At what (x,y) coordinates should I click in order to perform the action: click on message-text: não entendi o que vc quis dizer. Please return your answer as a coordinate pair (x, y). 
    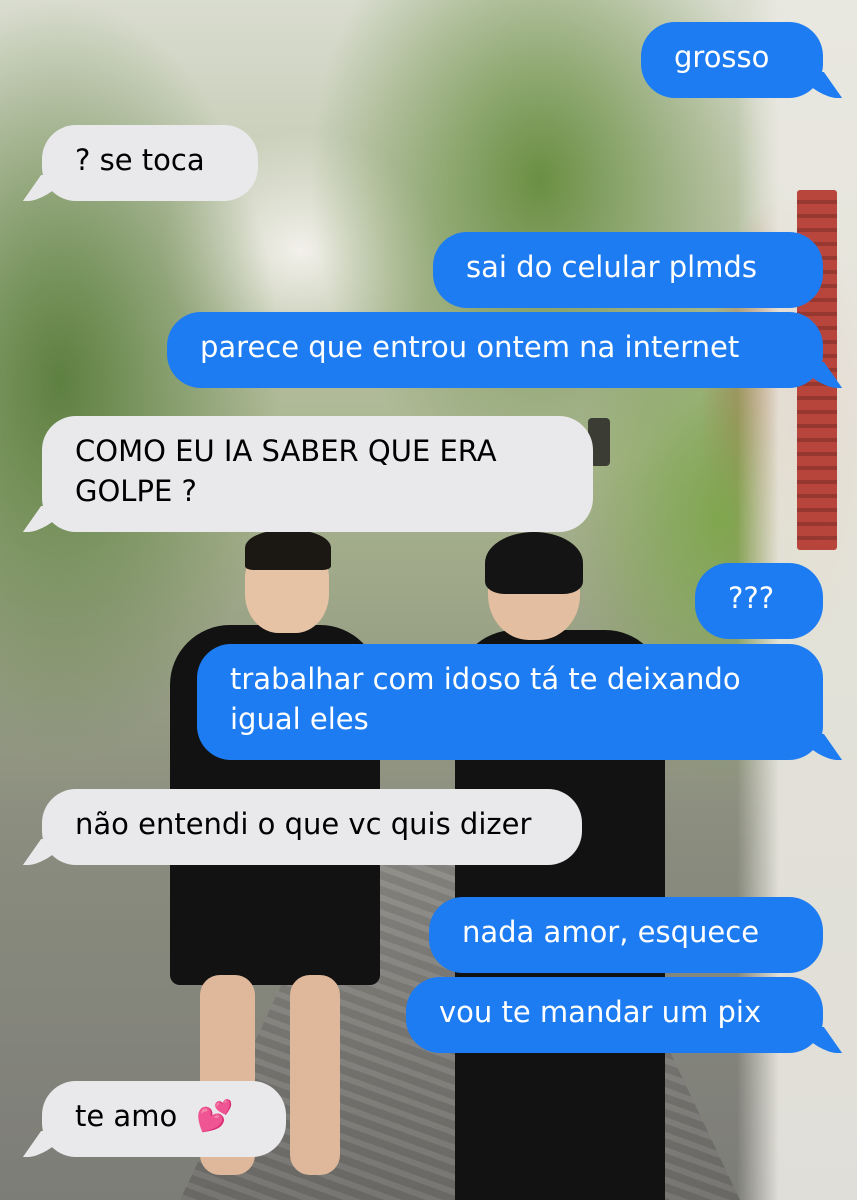
    Looking at the image, I should click on (303, 824).